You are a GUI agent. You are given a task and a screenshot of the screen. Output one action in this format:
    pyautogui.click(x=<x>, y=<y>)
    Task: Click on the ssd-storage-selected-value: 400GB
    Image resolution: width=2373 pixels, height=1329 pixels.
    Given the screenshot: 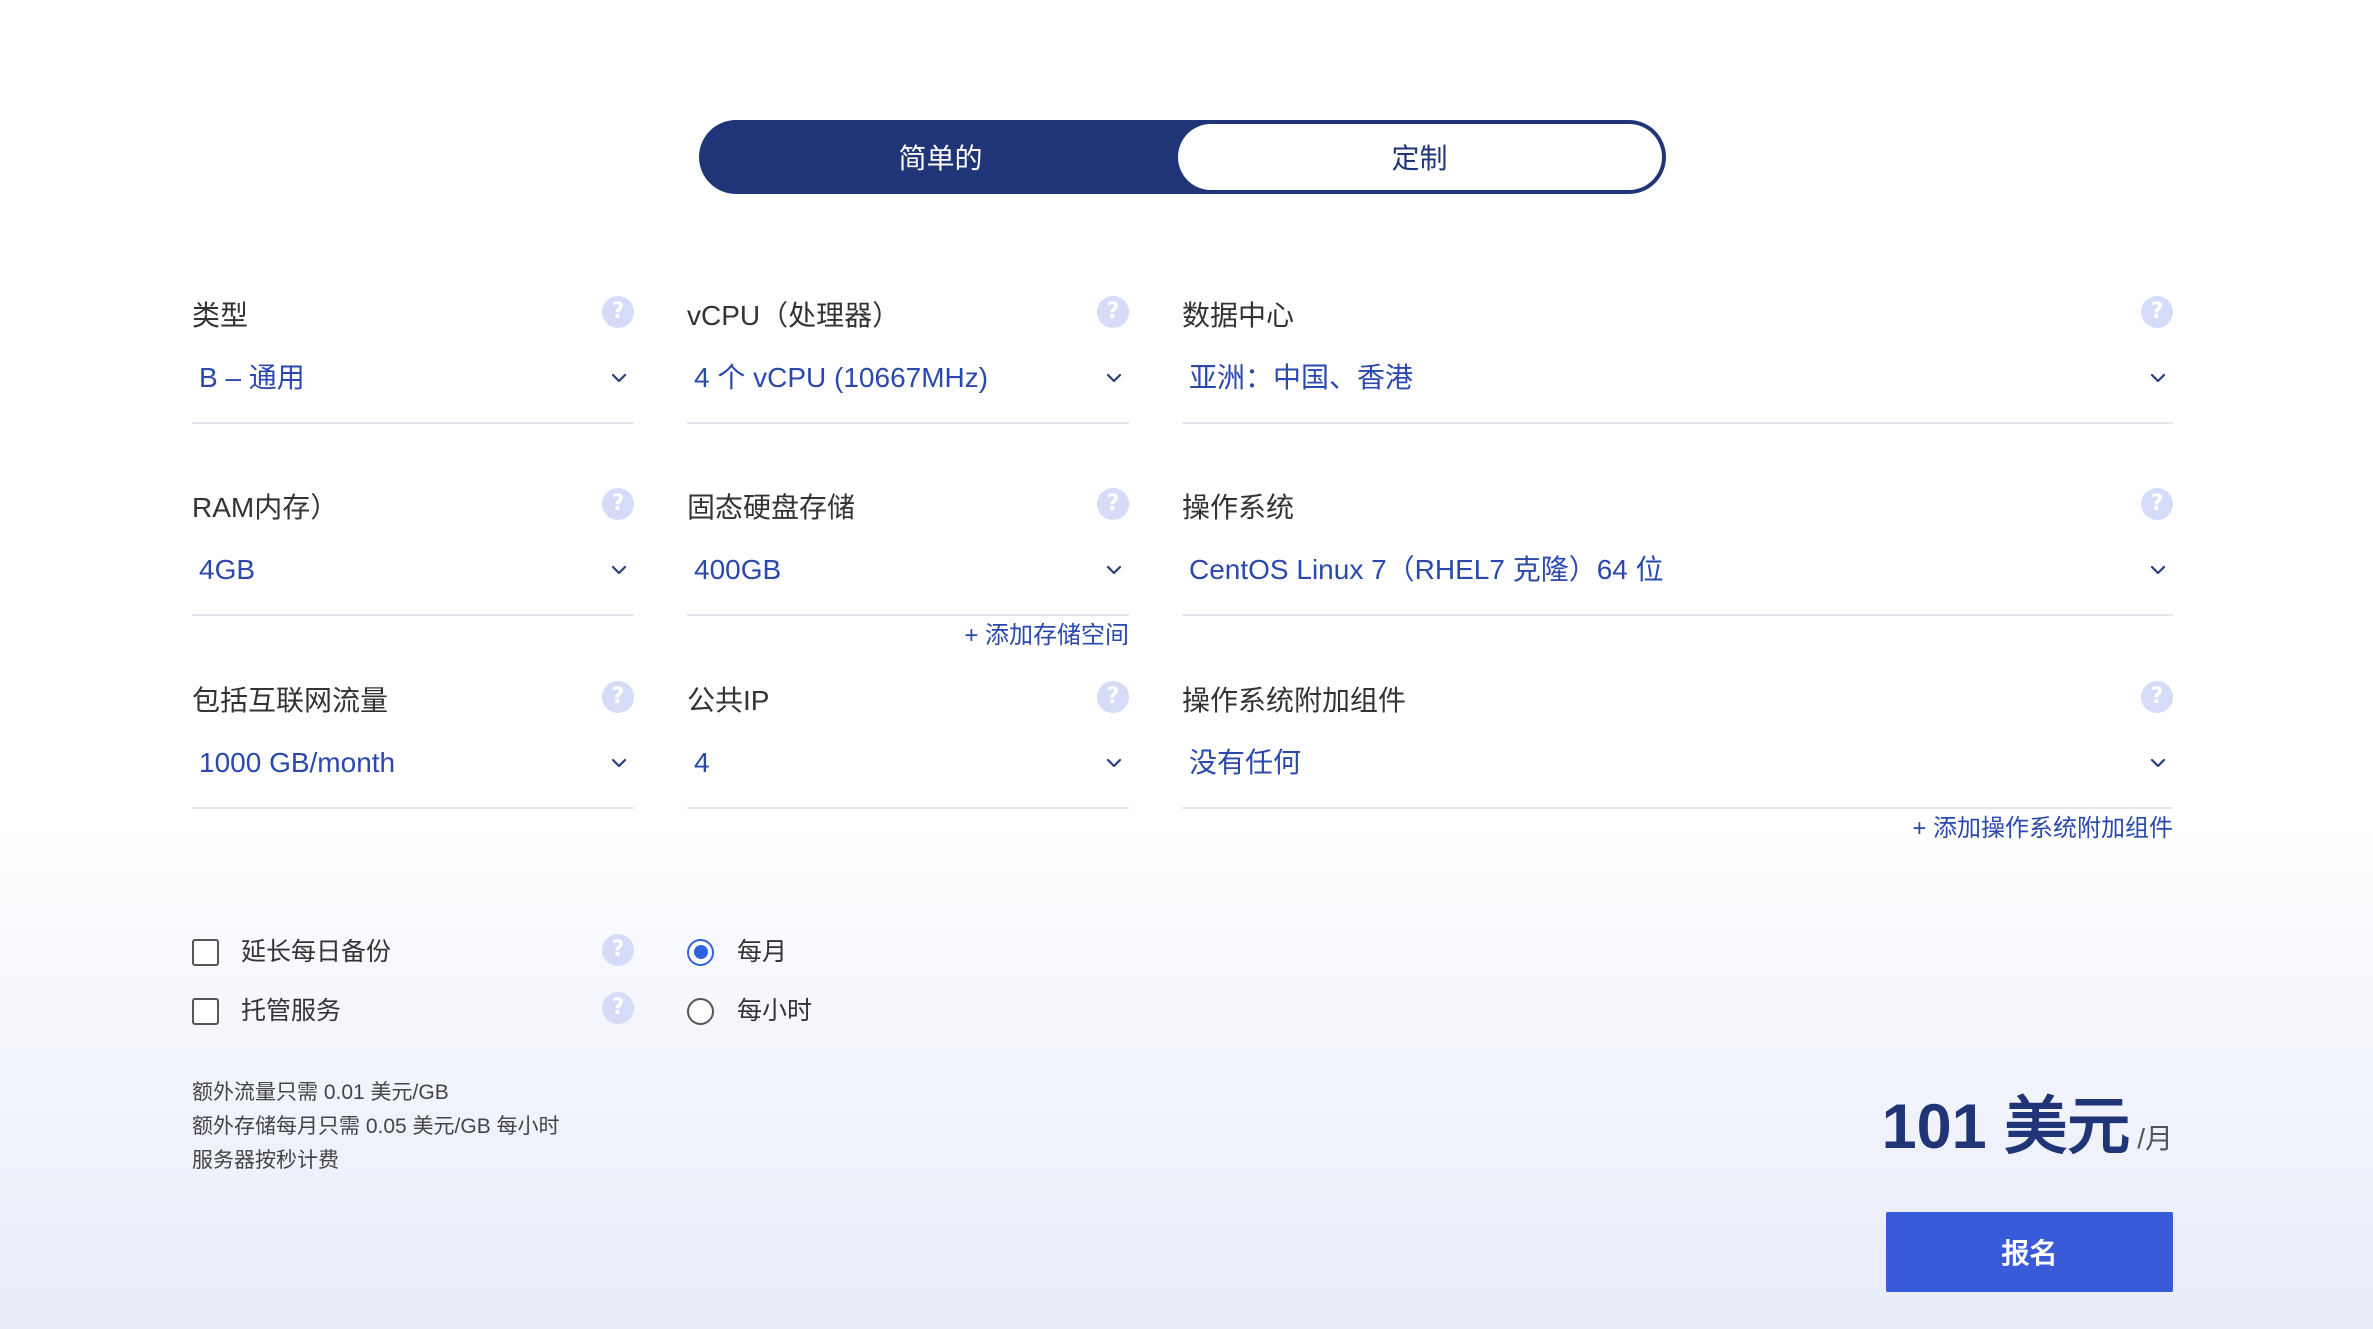 What is the action you would take?
    pyautogui.click(x=738, y=569)
    